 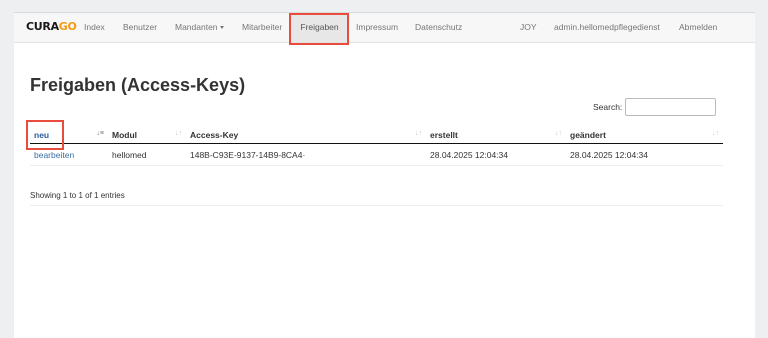 I want to click on brand-logo: CURAGO, so click(x=51, y=27).